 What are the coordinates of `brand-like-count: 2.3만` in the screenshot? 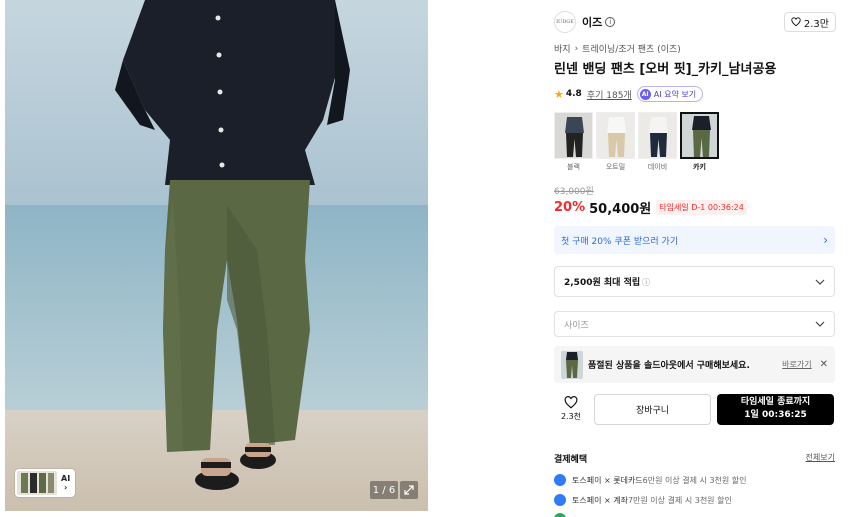 It's located at (816, 24).